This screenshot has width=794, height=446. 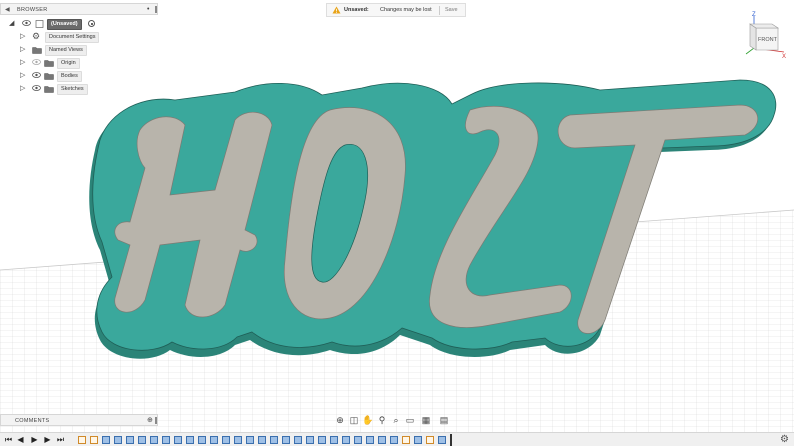 What do you see at coordinates (451, 440) in the screenshot?
I see `timeline-marker` at bounding box center [451, 440].